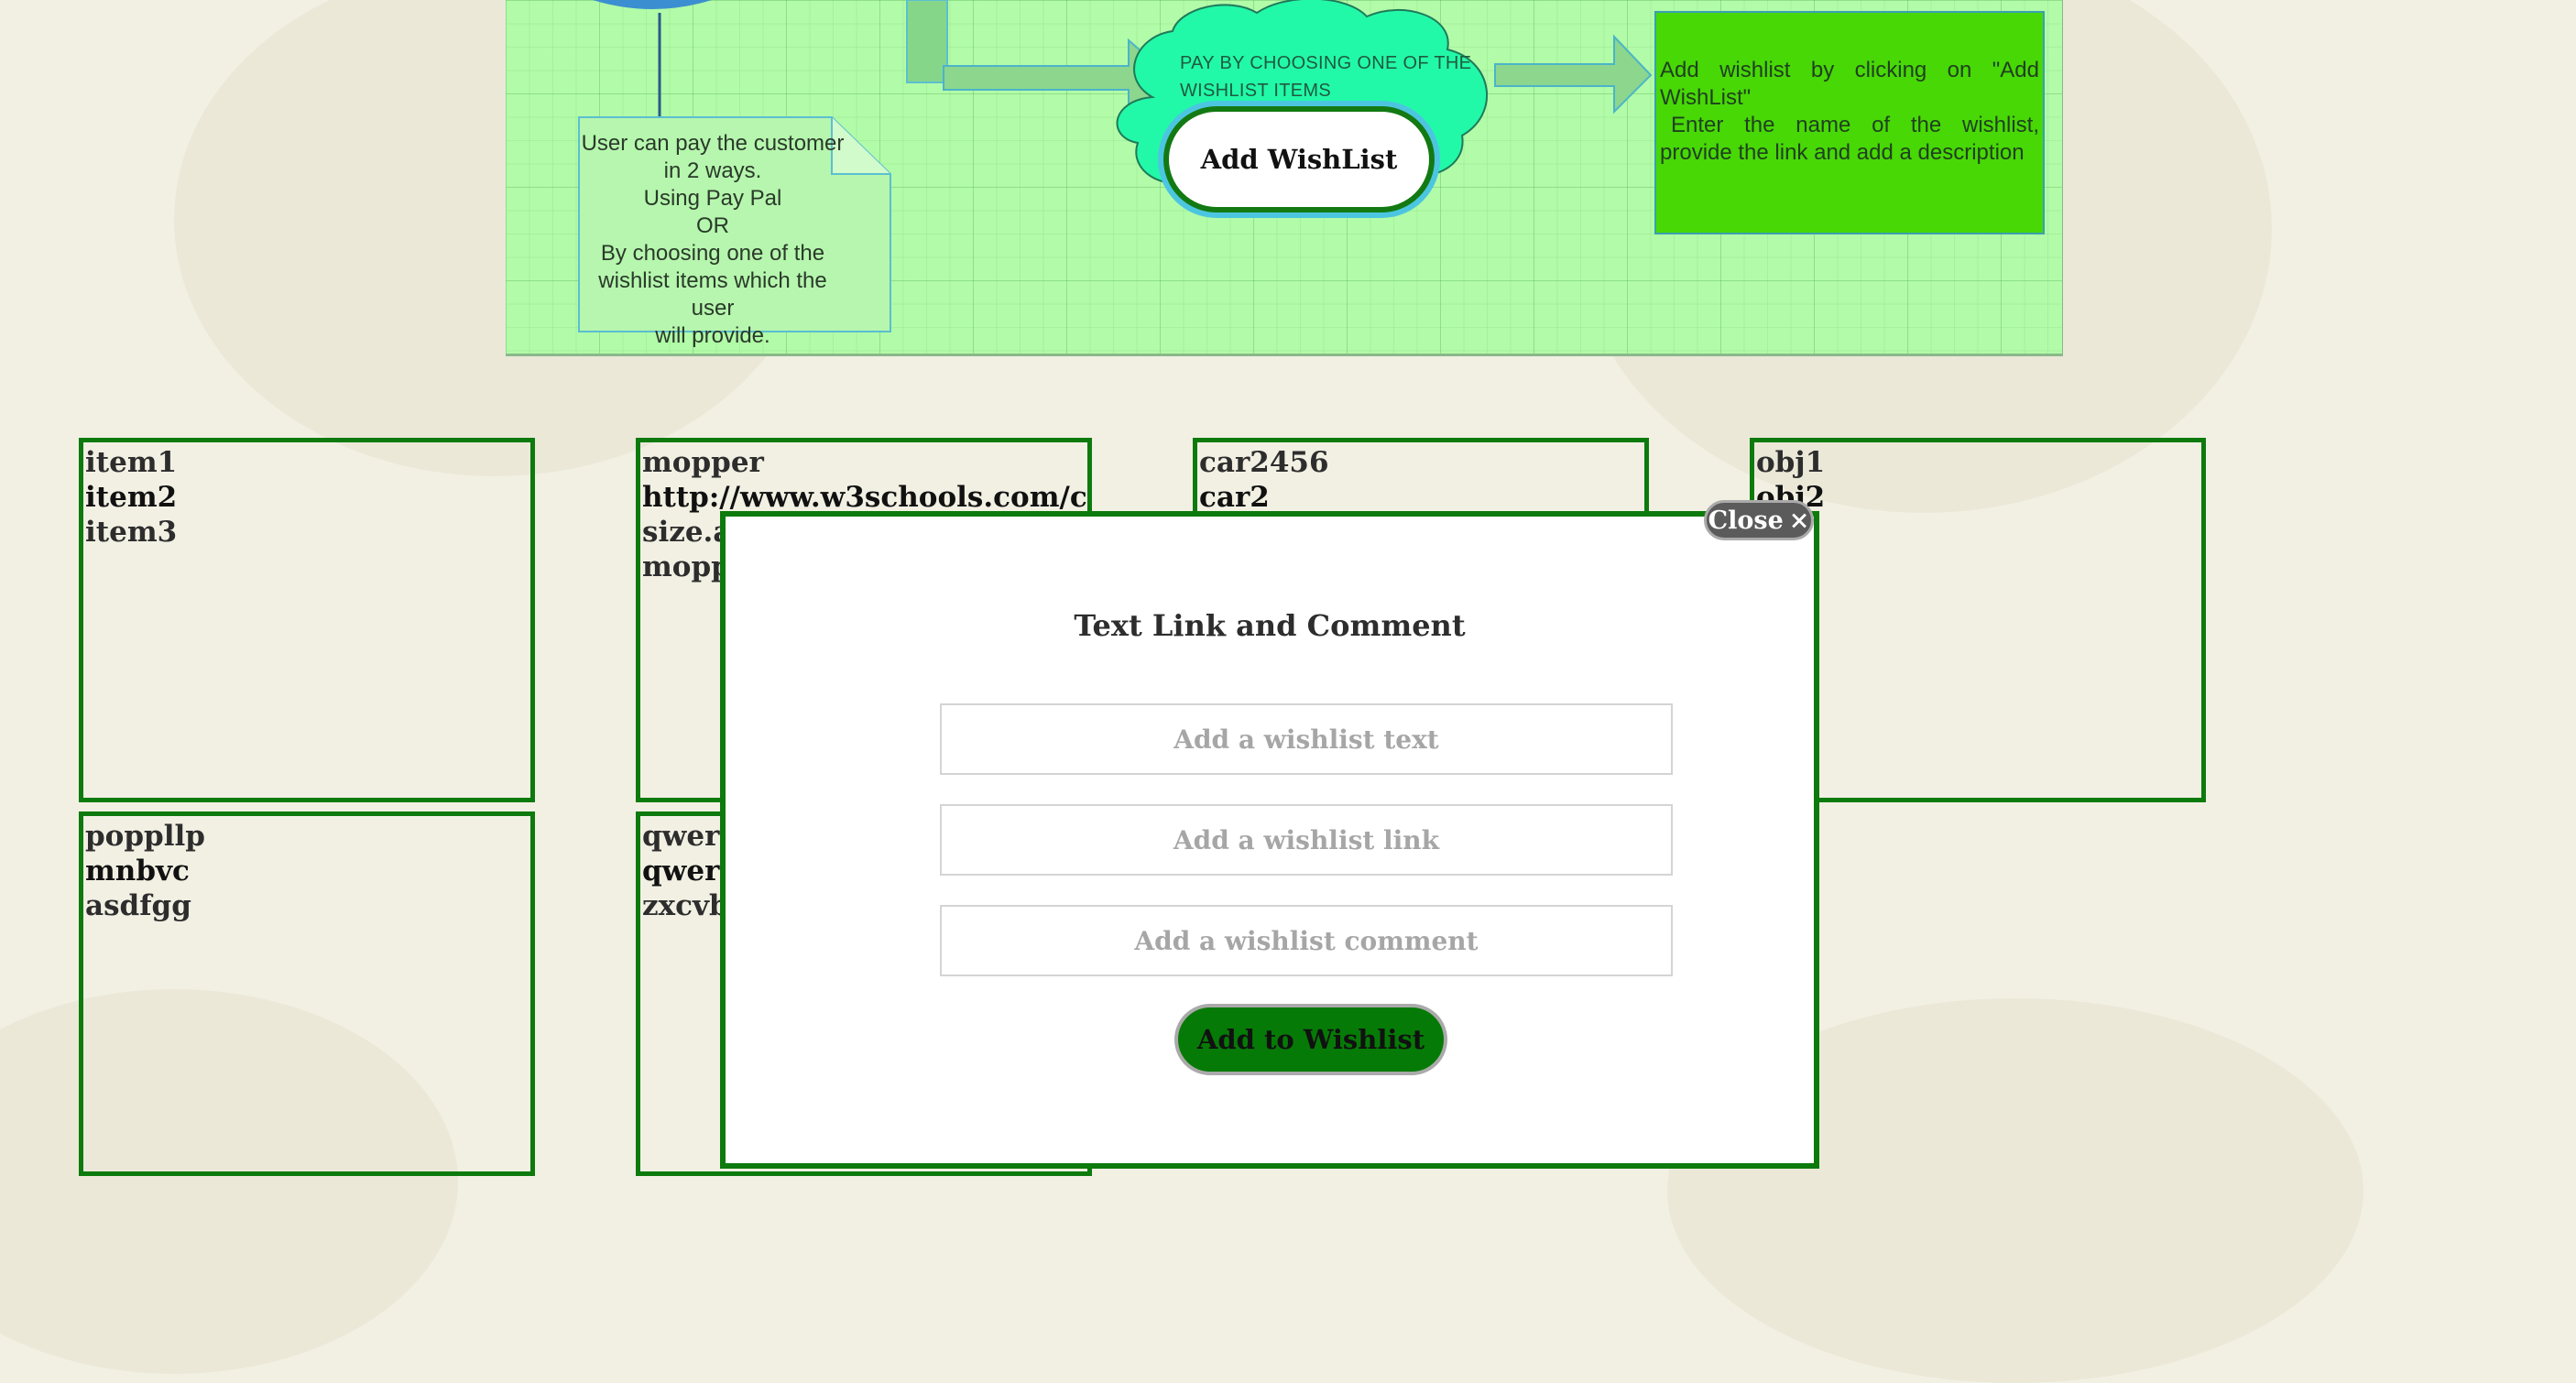  I want to click on note-line: in 2 ways., so click(713, 170).